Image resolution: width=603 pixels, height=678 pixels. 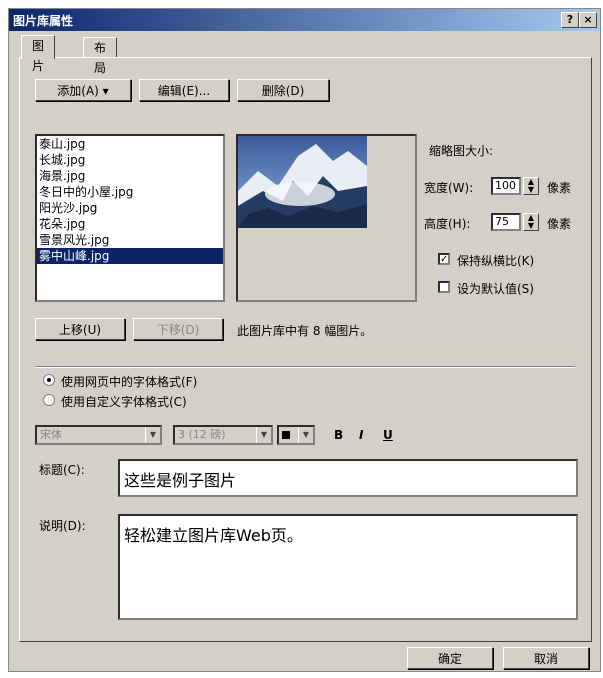 What do you see at coordinates (129, 382) in the screenshot?
I see `page-font-label: 使用网页中的字体格式(F)` at bounding box center [129, 382].